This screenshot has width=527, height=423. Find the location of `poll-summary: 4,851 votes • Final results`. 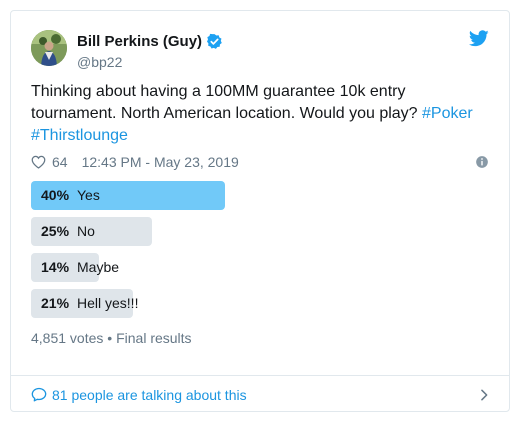

poll-summary: 4,851 votes • Final results is located at coordinates (111, 338).